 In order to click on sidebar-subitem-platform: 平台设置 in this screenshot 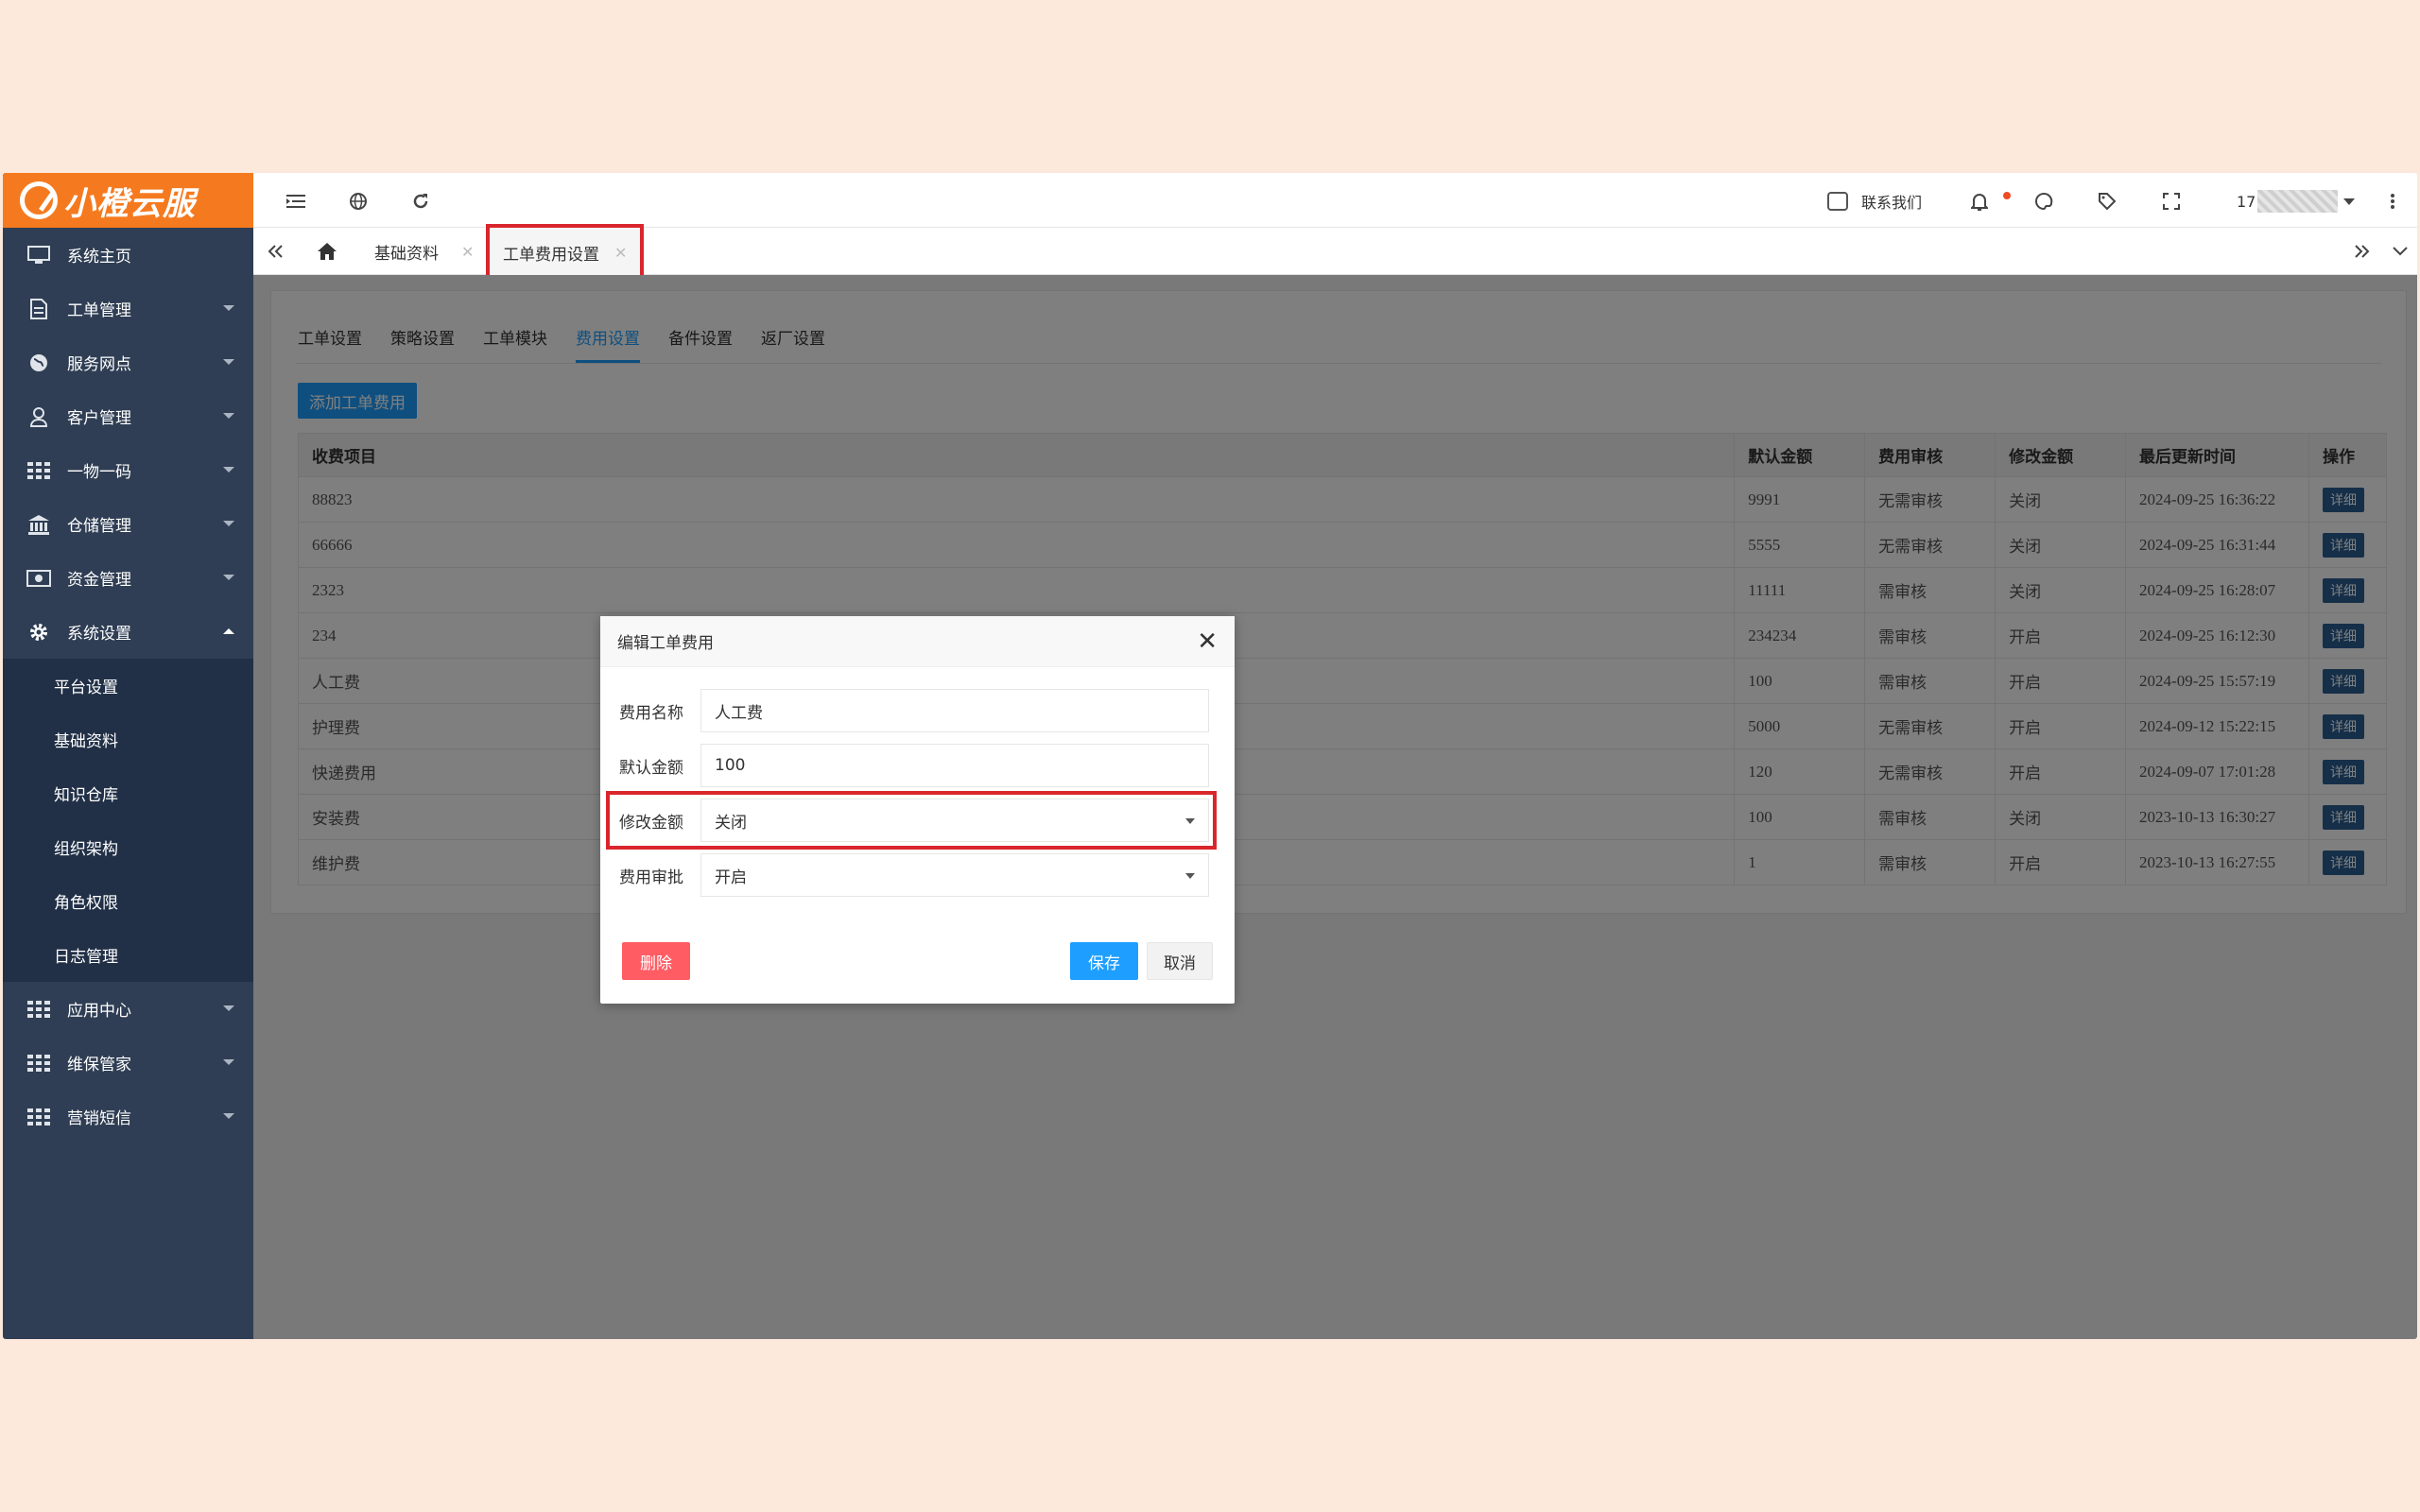, I will do `click(128, 686)`.